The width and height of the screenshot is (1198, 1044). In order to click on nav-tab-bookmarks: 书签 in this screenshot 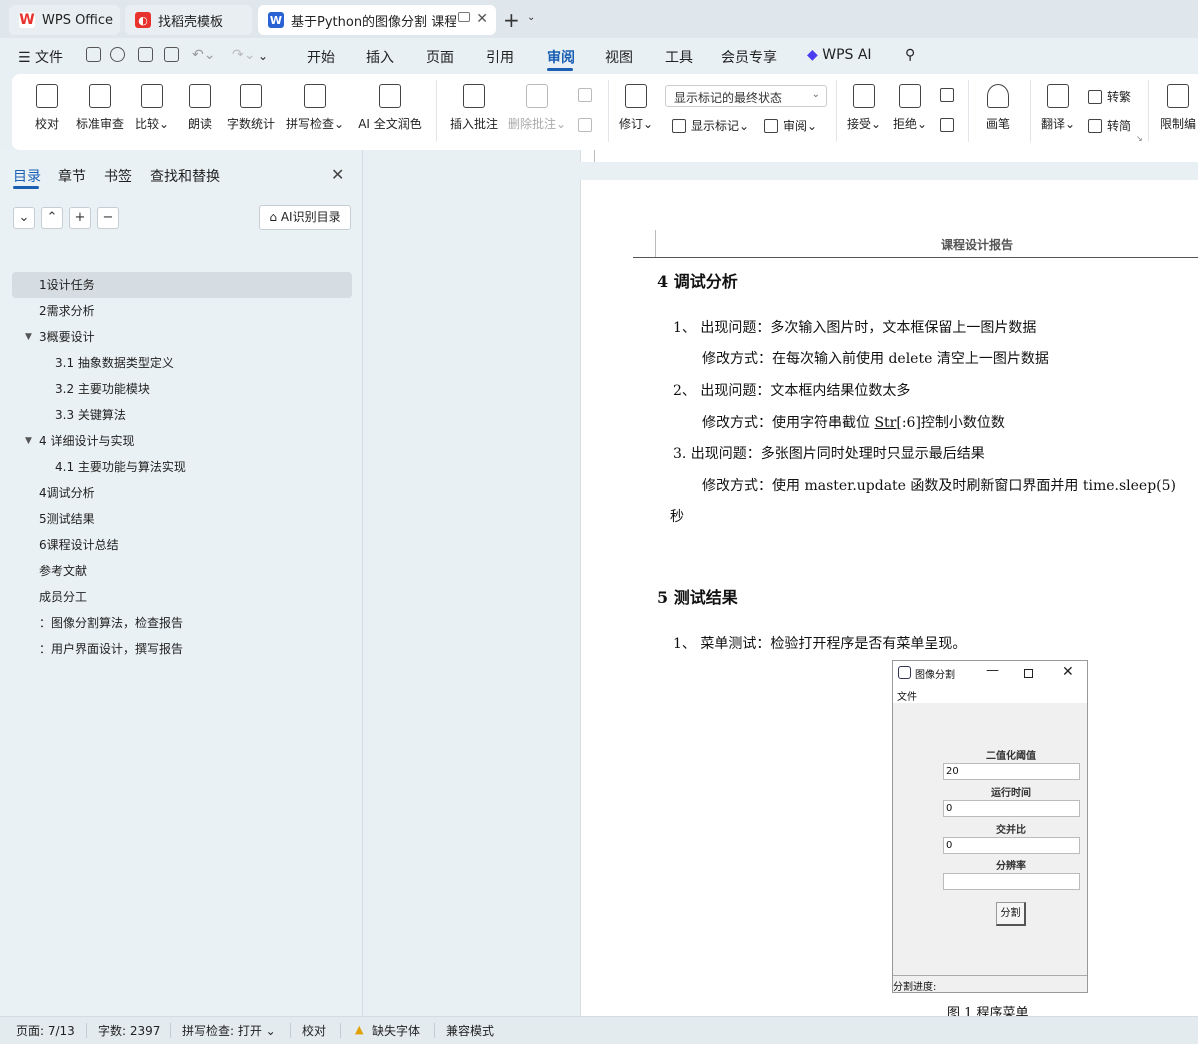, I will do `click(118, 176)`.